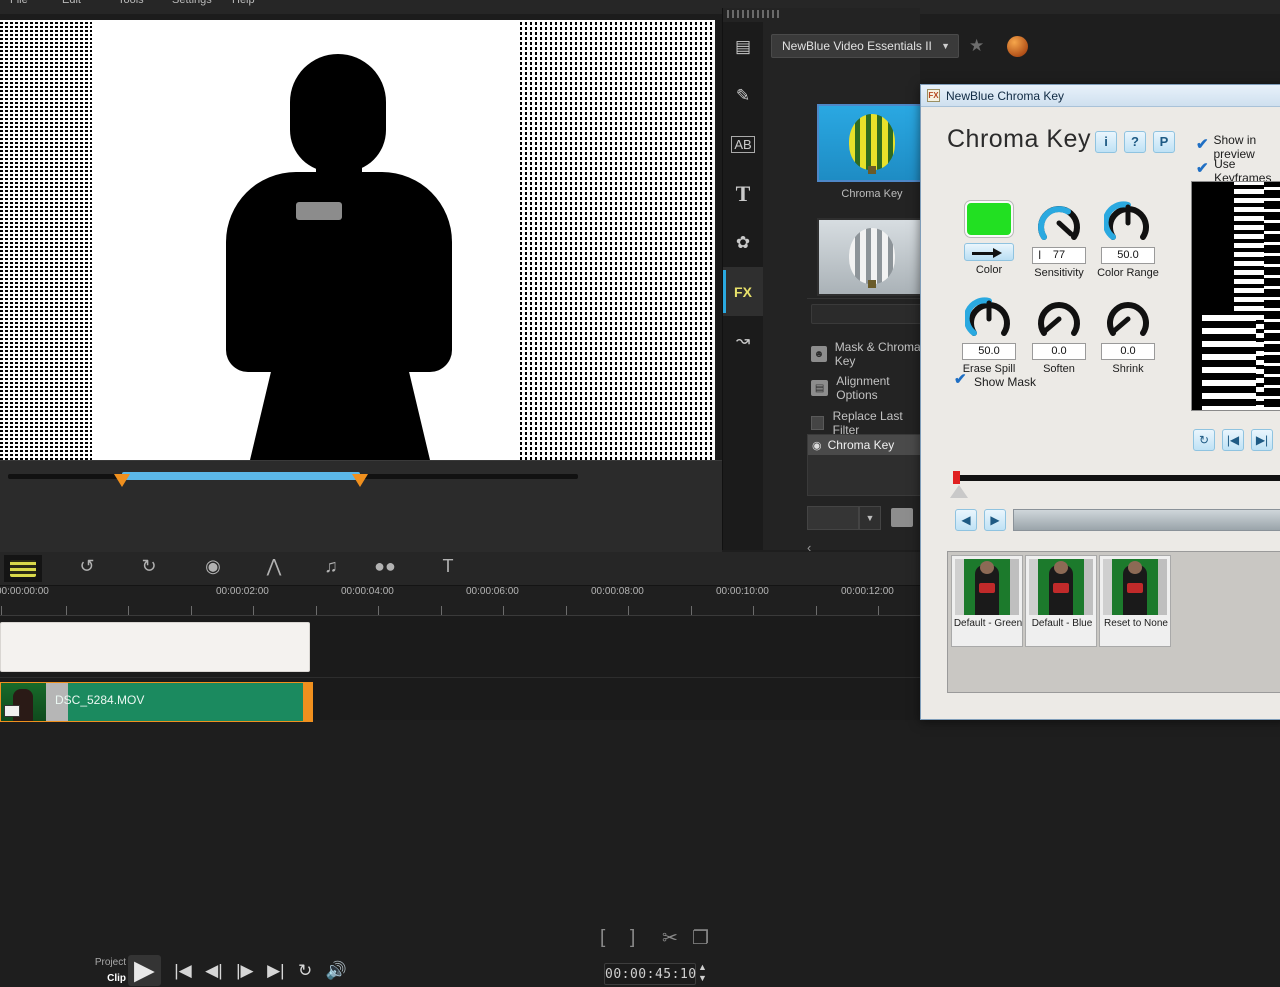  I want to click on trim-out-handle, so click(360, 480).